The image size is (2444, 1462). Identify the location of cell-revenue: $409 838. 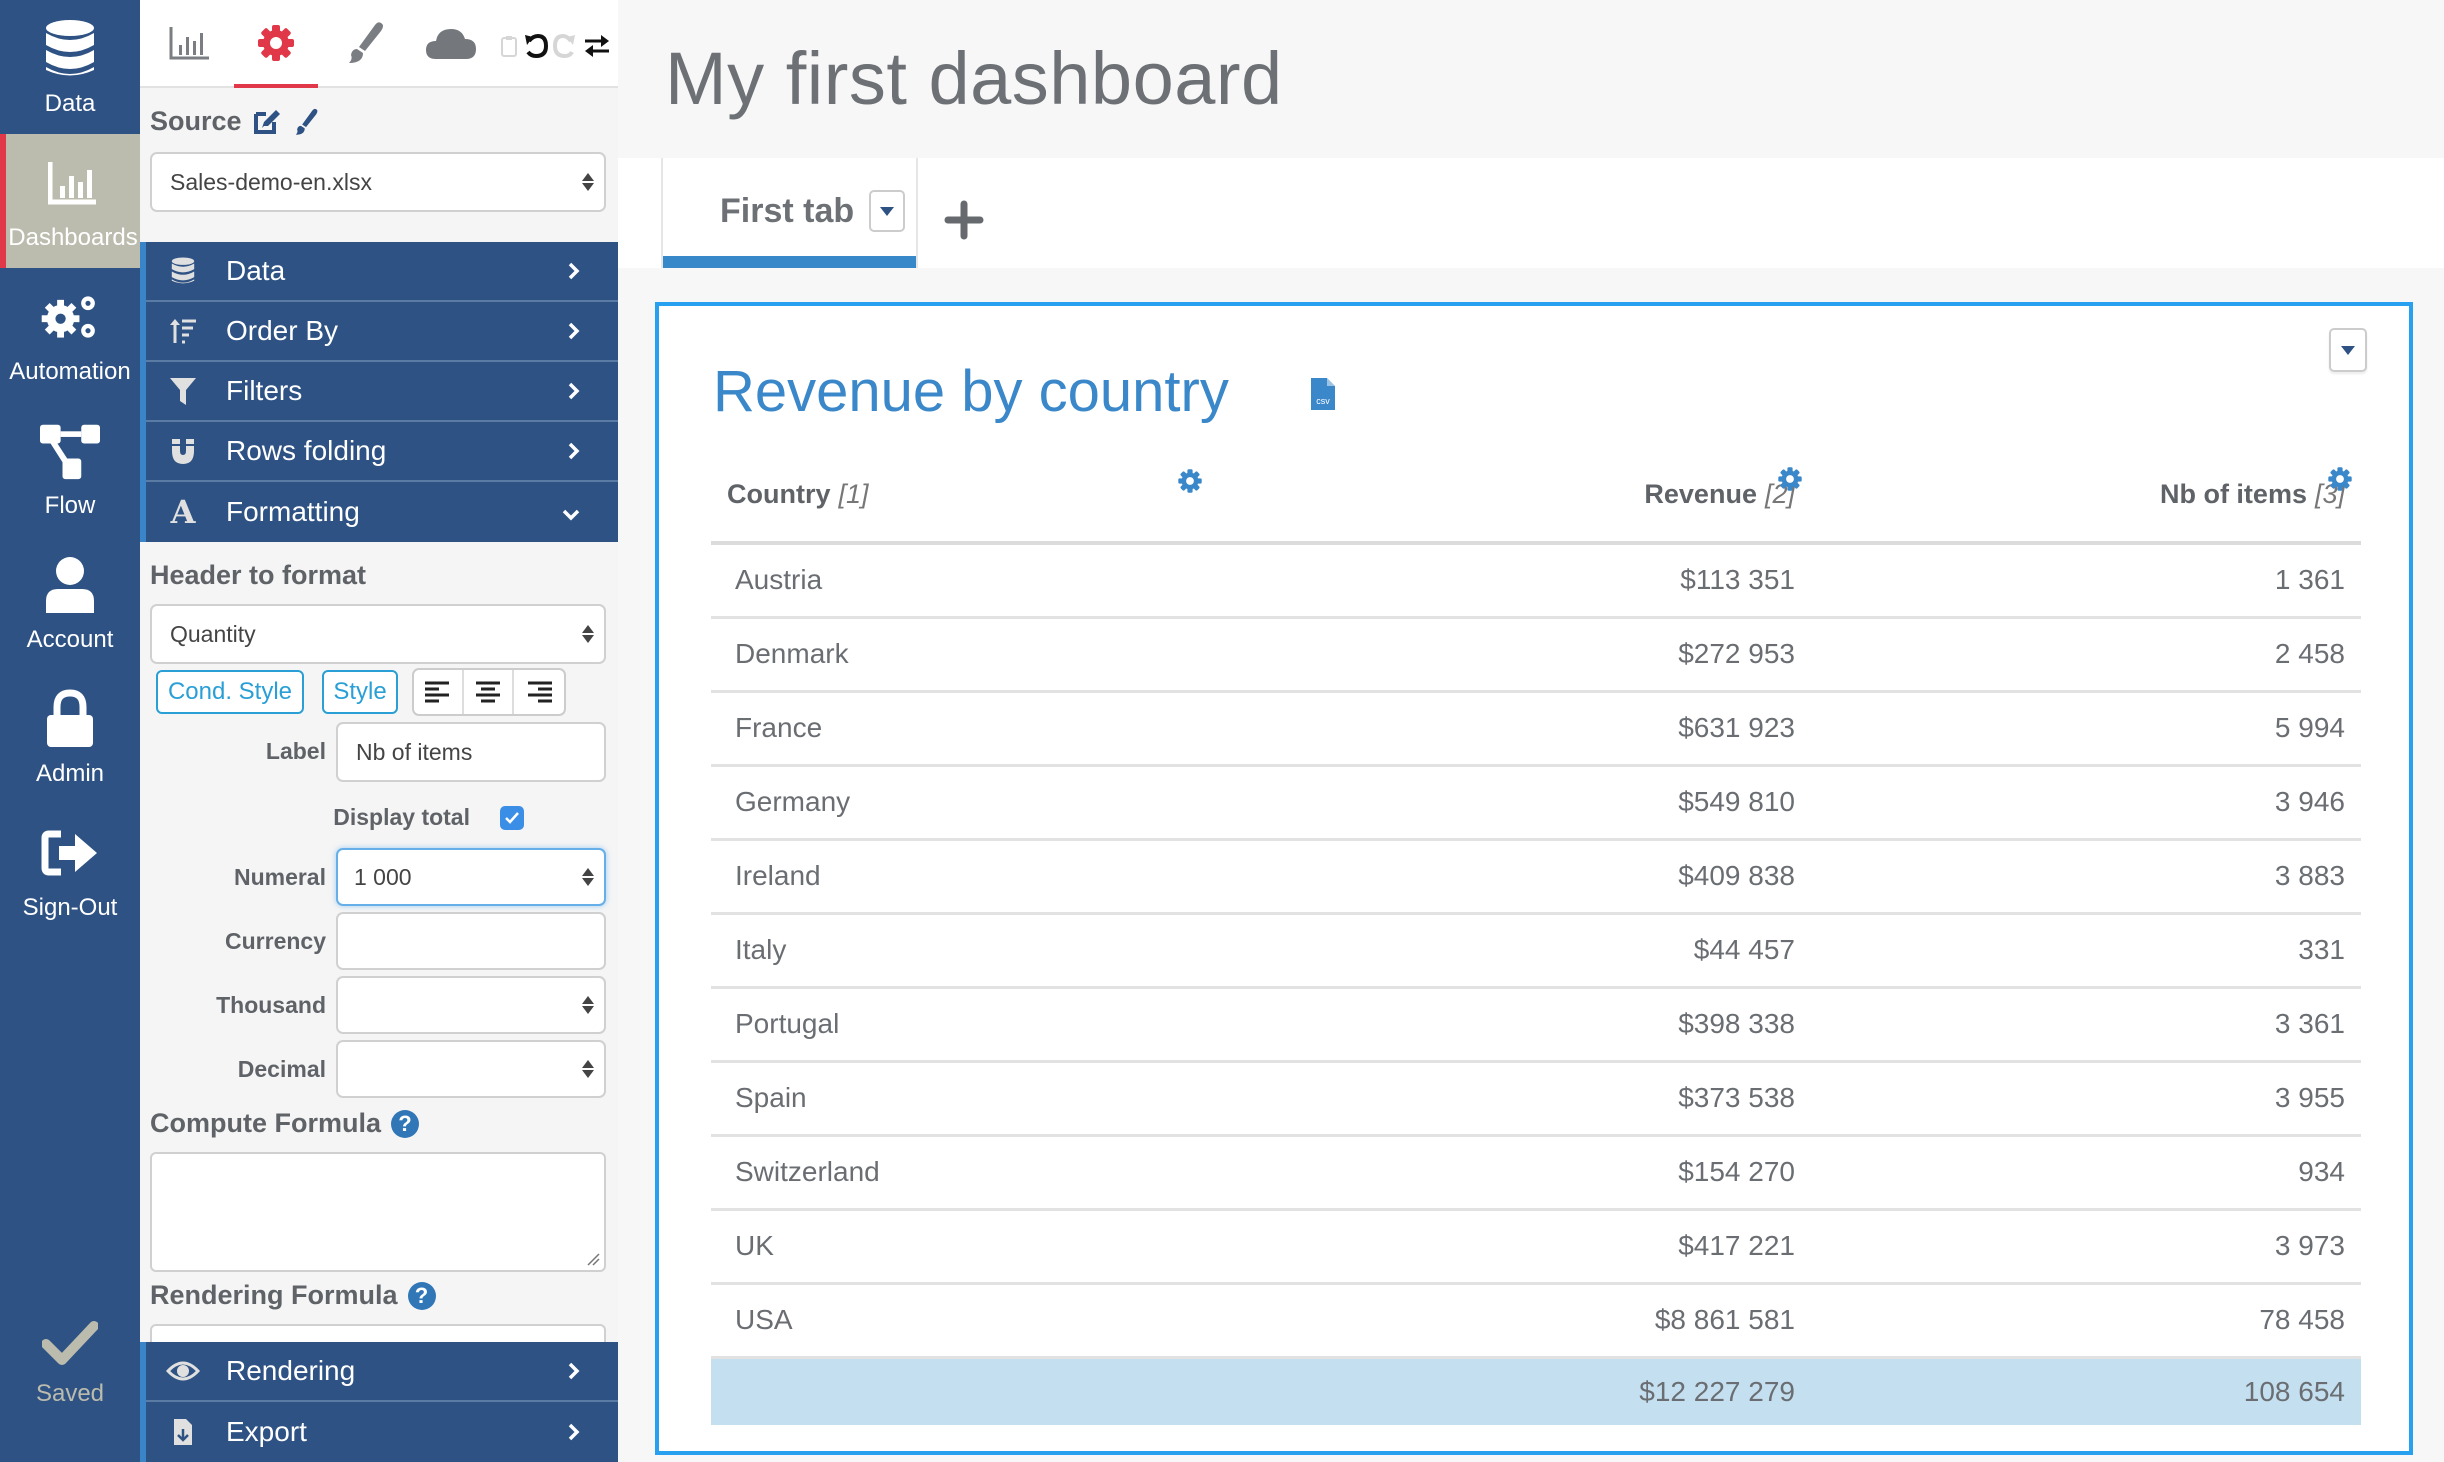
(1521, 877).